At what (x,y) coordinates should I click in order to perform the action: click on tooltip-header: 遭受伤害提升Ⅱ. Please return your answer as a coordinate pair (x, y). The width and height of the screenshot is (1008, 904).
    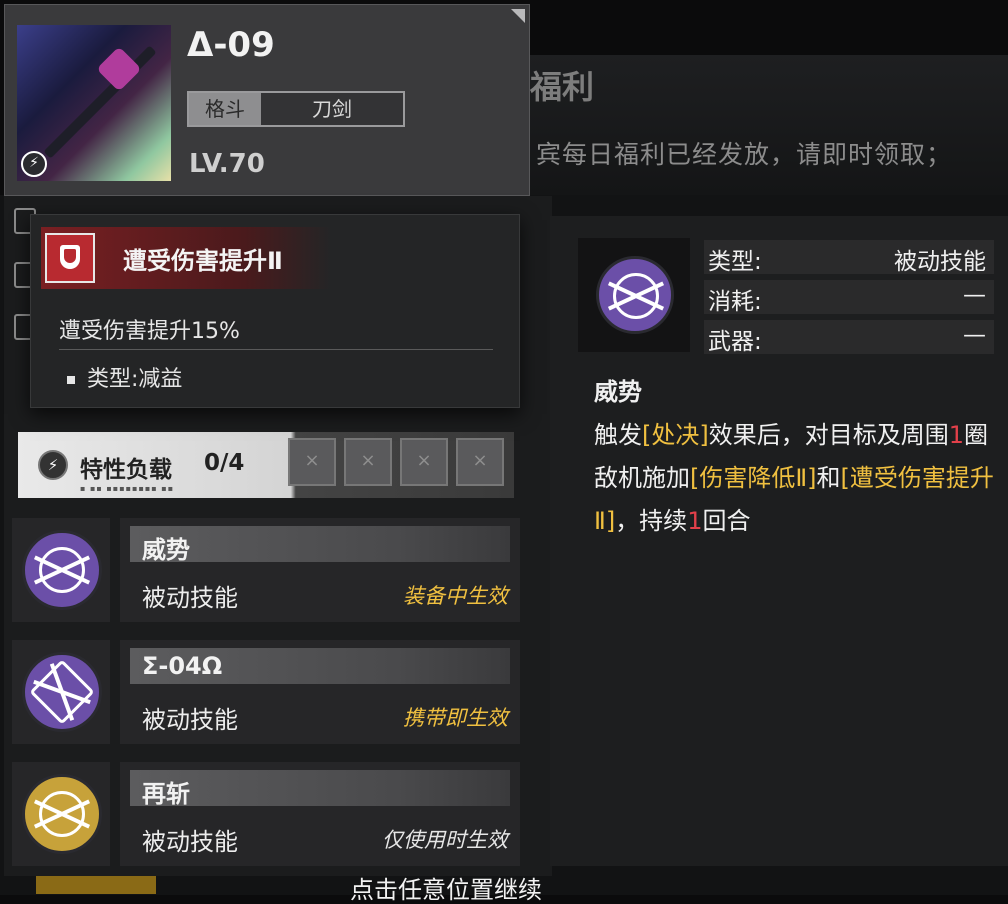
    Looking at the image, I should click on (186, 258).